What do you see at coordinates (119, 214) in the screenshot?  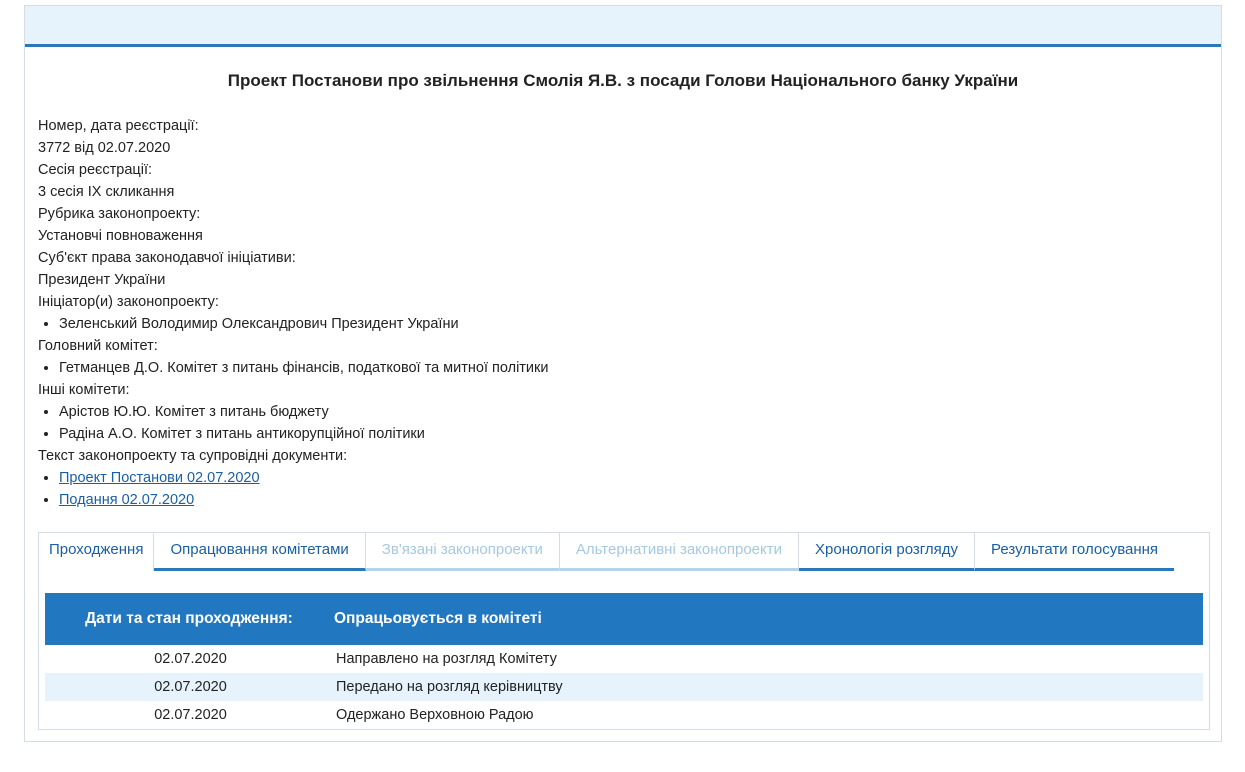 I see `rubric-label: Рубрика законопроекту:` at bounding box center [119, 214].